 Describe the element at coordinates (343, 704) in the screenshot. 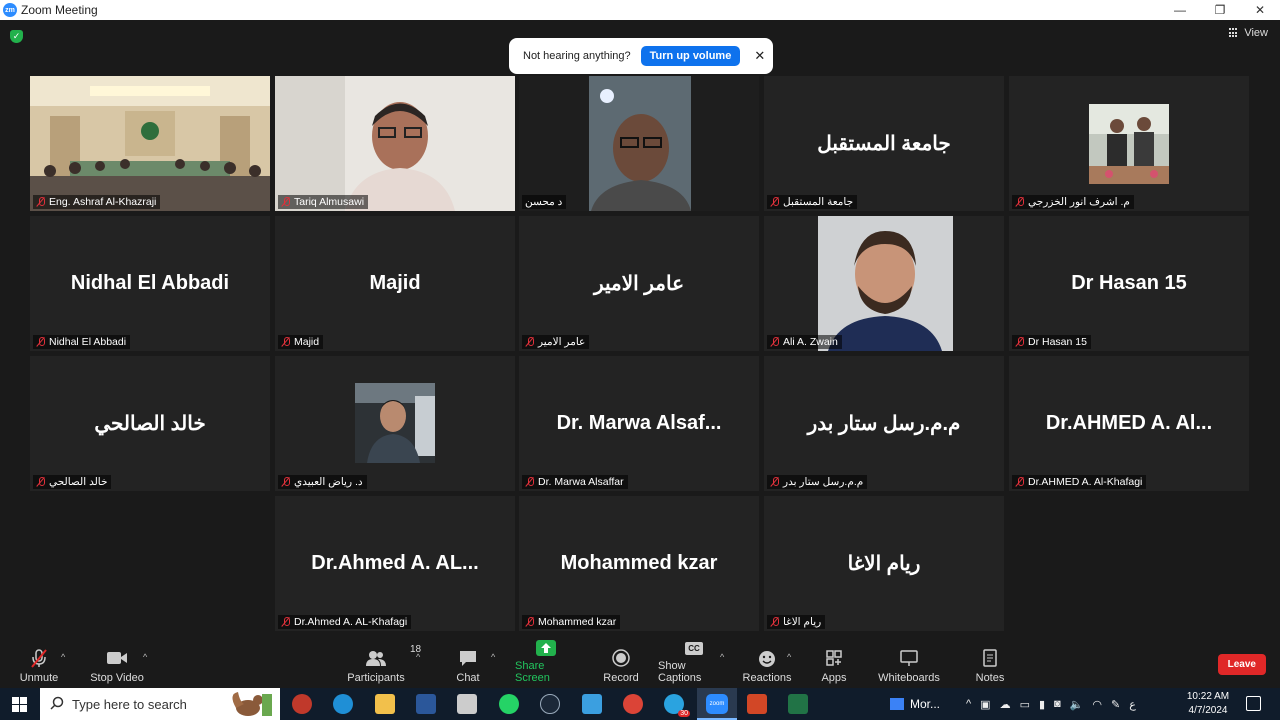

I see `edge-browser-icon` at that location.